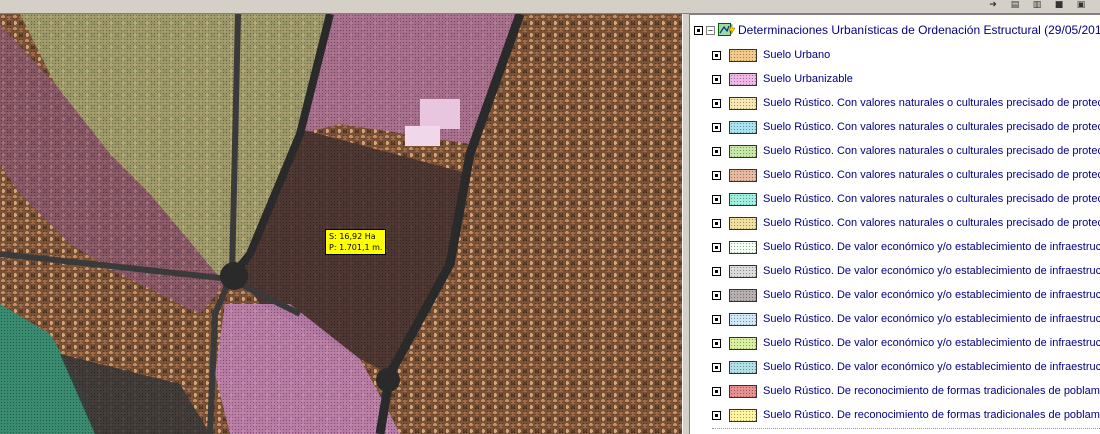 This screenshot has height=434, width=1100. I want to click on legend-item-label: Suelo Urbanizable, so click(808, 79).